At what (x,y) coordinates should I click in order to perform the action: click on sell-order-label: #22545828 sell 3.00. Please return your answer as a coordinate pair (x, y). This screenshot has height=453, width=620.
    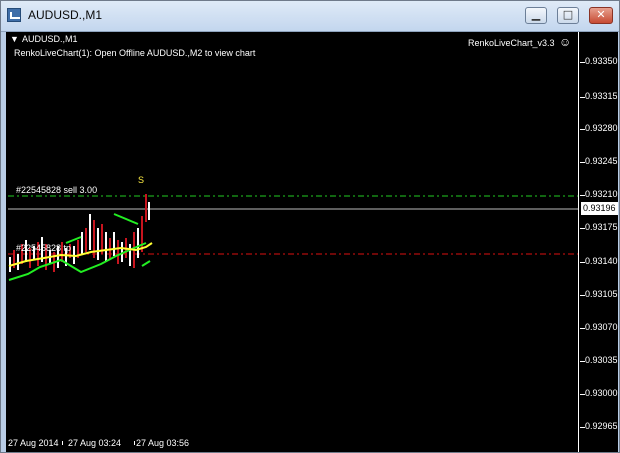
    Looking at the image, I should click on (57, 190).